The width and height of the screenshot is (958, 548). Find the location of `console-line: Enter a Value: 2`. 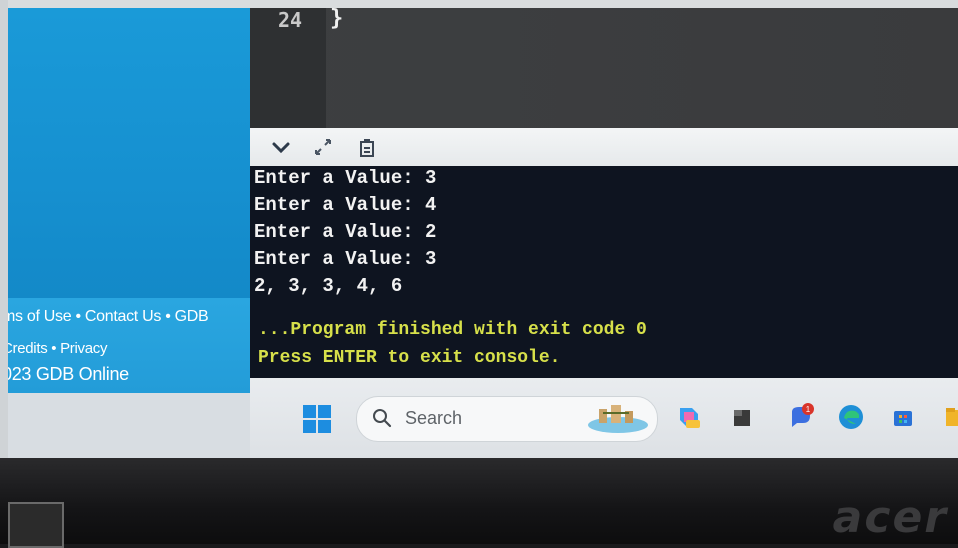

console-line: Enter a Value: 2 is located at coordinates (345, 232).